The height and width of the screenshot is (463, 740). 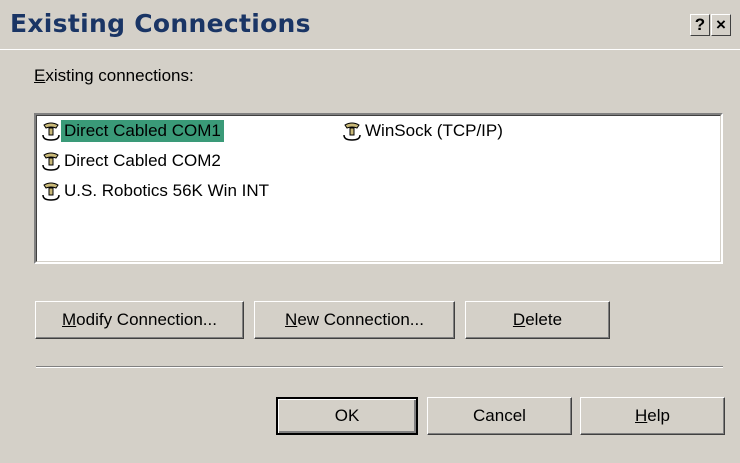 What do you see at coordinates (434, 130) in the screenshot?
I see `connection-label: WinSock (TCP/IP)` at bounding box center [434, 130].